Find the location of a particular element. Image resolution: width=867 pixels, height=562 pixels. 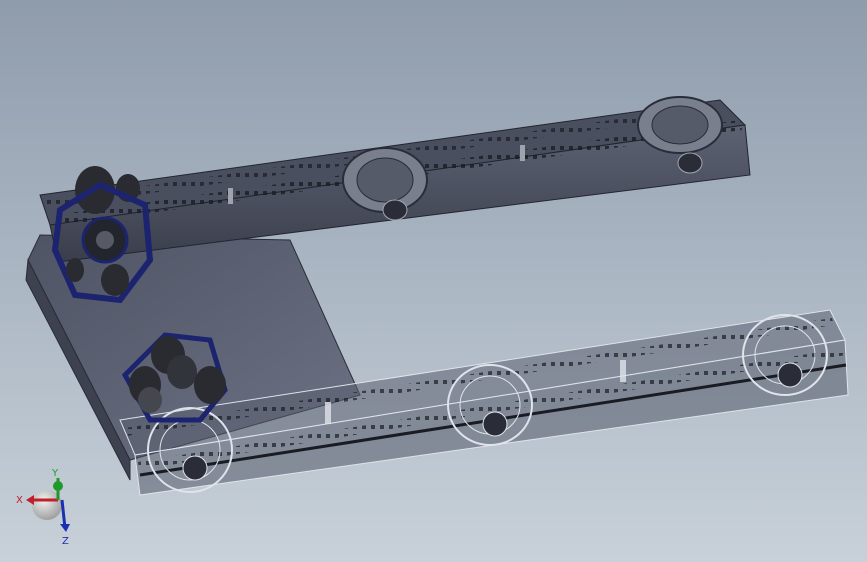

y-axis-label: Y is located at coordinates (55, 473).